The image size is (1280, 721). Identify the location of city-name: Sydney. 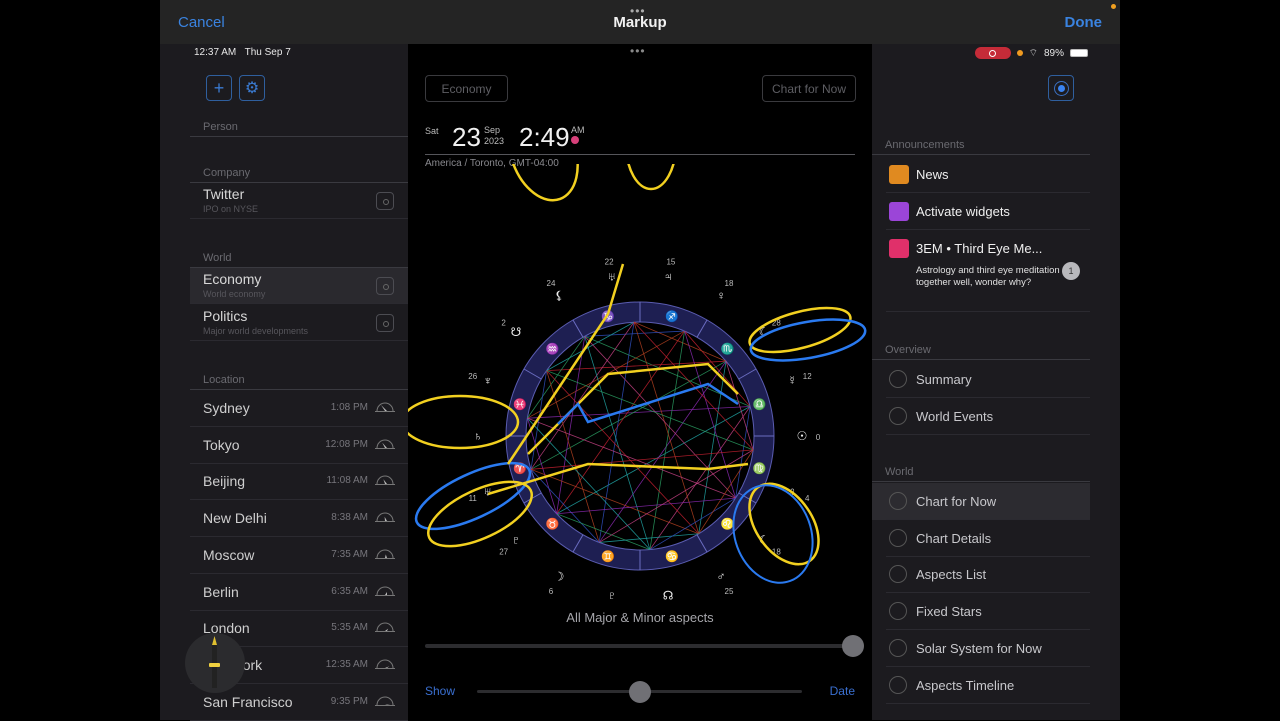
(226, 408).